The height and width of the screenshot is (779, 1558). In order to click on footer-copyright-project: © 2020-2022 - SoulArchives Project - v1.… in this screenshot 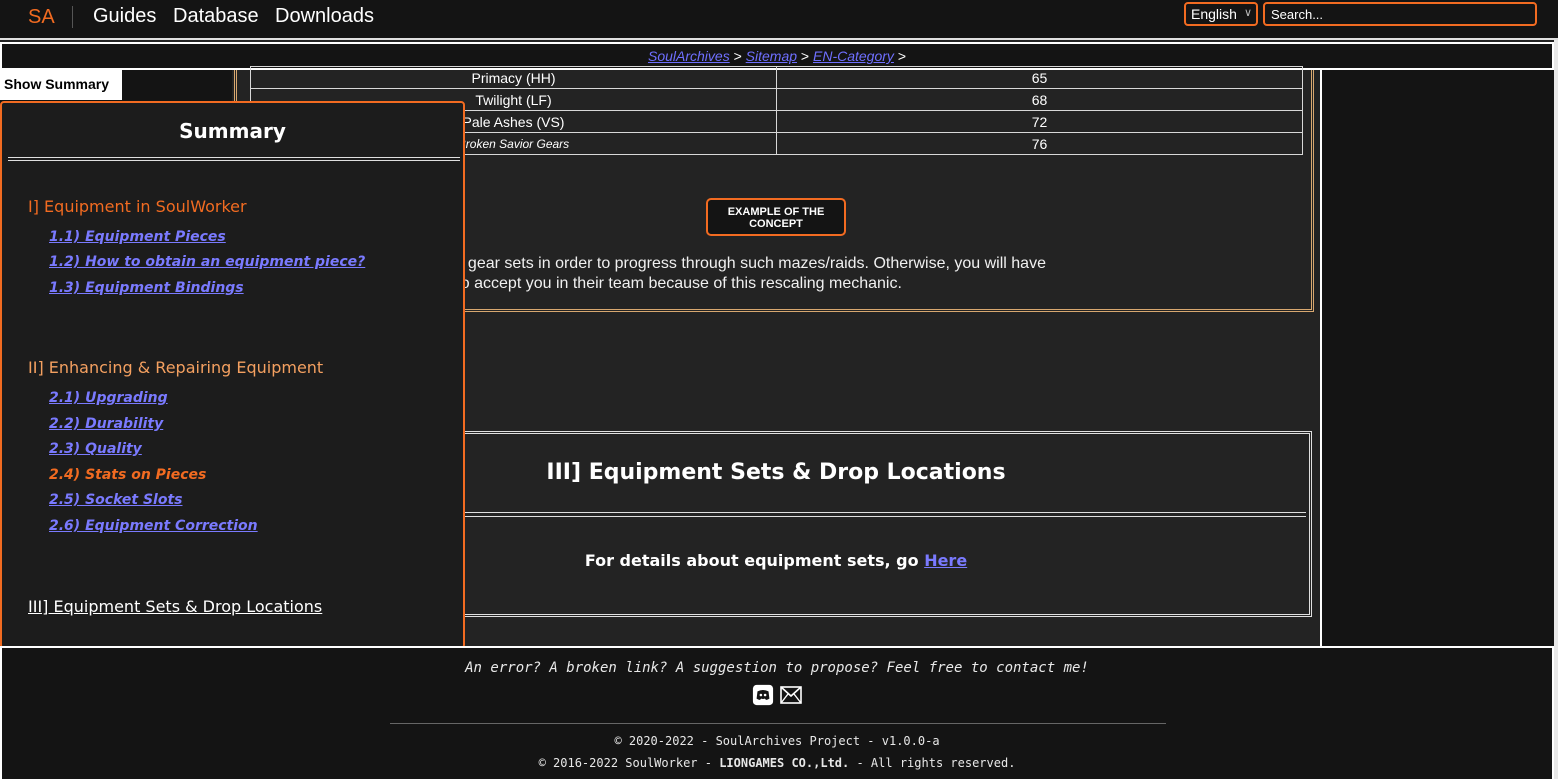, I will do `click(777, 741)`.